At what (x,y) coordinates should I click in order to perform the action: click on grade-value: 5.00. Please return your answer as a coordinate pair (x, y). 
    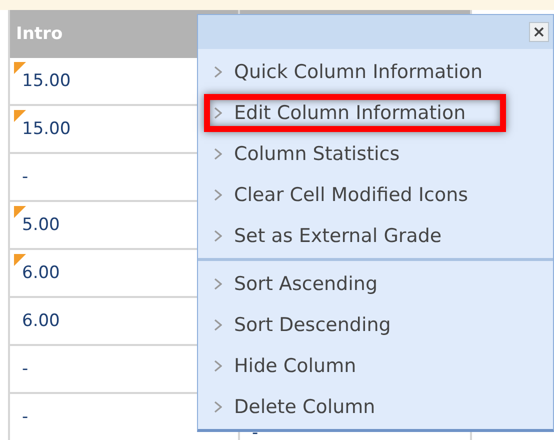
    Looking at the image, I should click on (41, 225).